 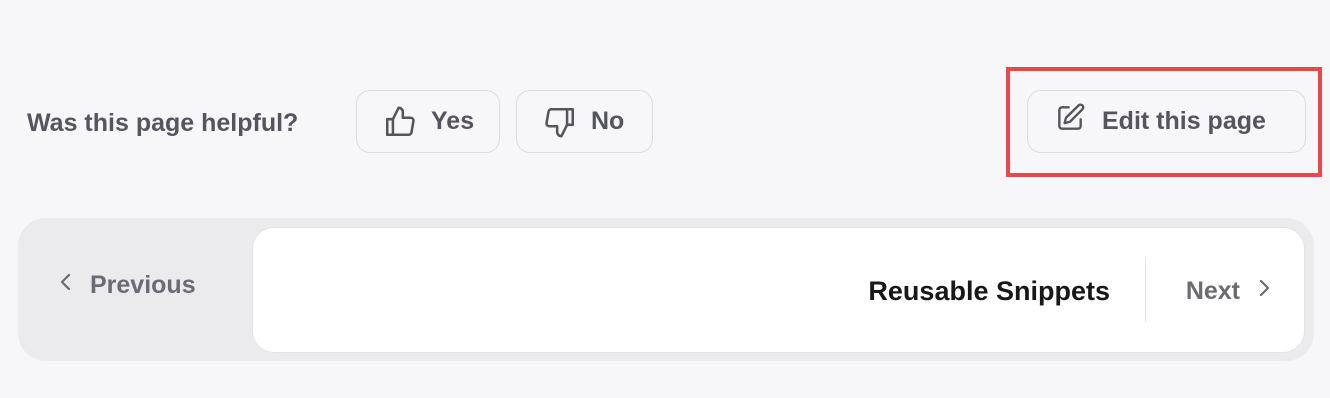 What do you see at coordinates (1212, 291) in the screenshot?
I see `next-label: Next` at bounding box center [1212, 291].